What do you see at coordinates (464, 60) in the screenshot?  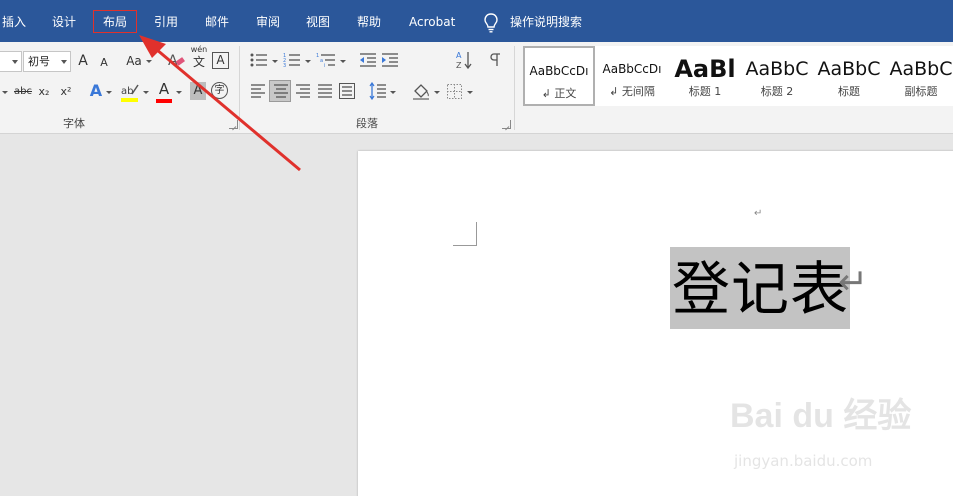 I see `sort-icon: AZ` at bounding box center [464, 60].